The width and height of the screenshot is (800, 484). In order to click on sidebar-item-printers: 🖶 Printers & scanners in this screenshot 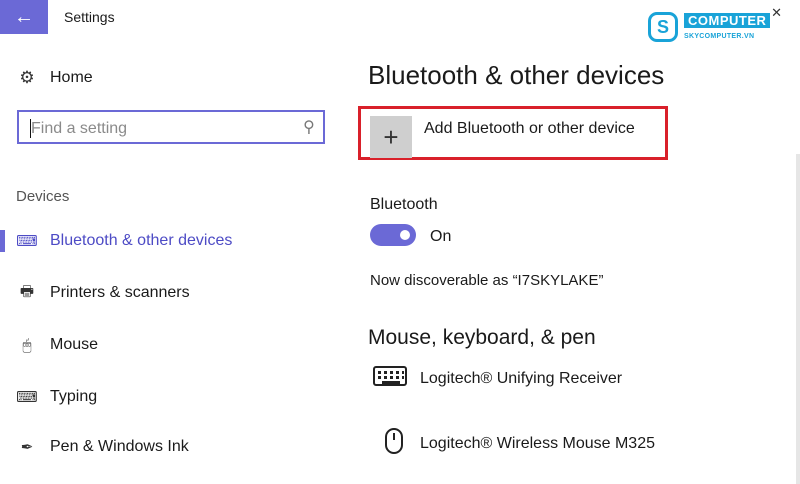, I will do `click(170, 293)`.